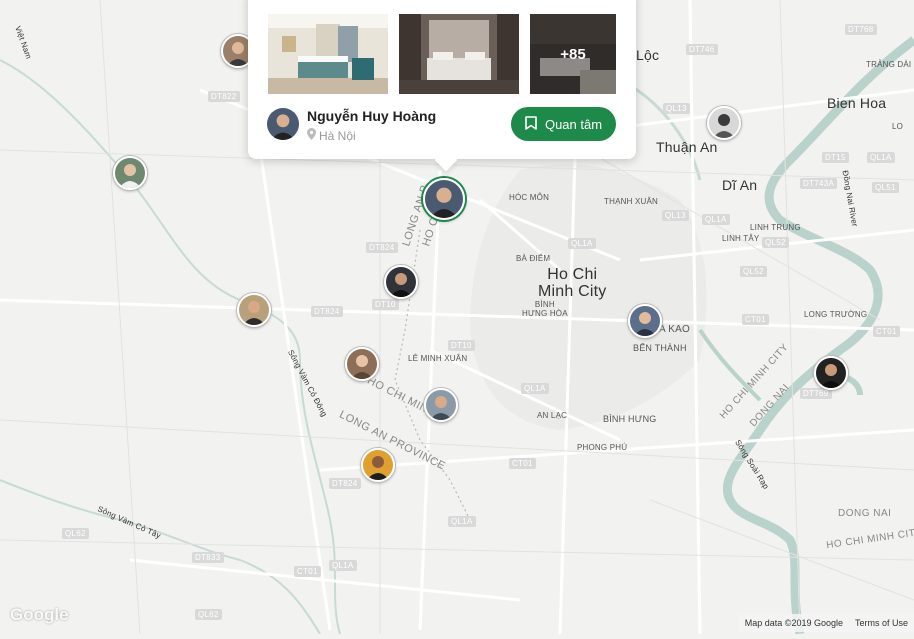 This screenshot has width=914, height=639. I want to click on photos-more-count: +85, so click(573, 54).